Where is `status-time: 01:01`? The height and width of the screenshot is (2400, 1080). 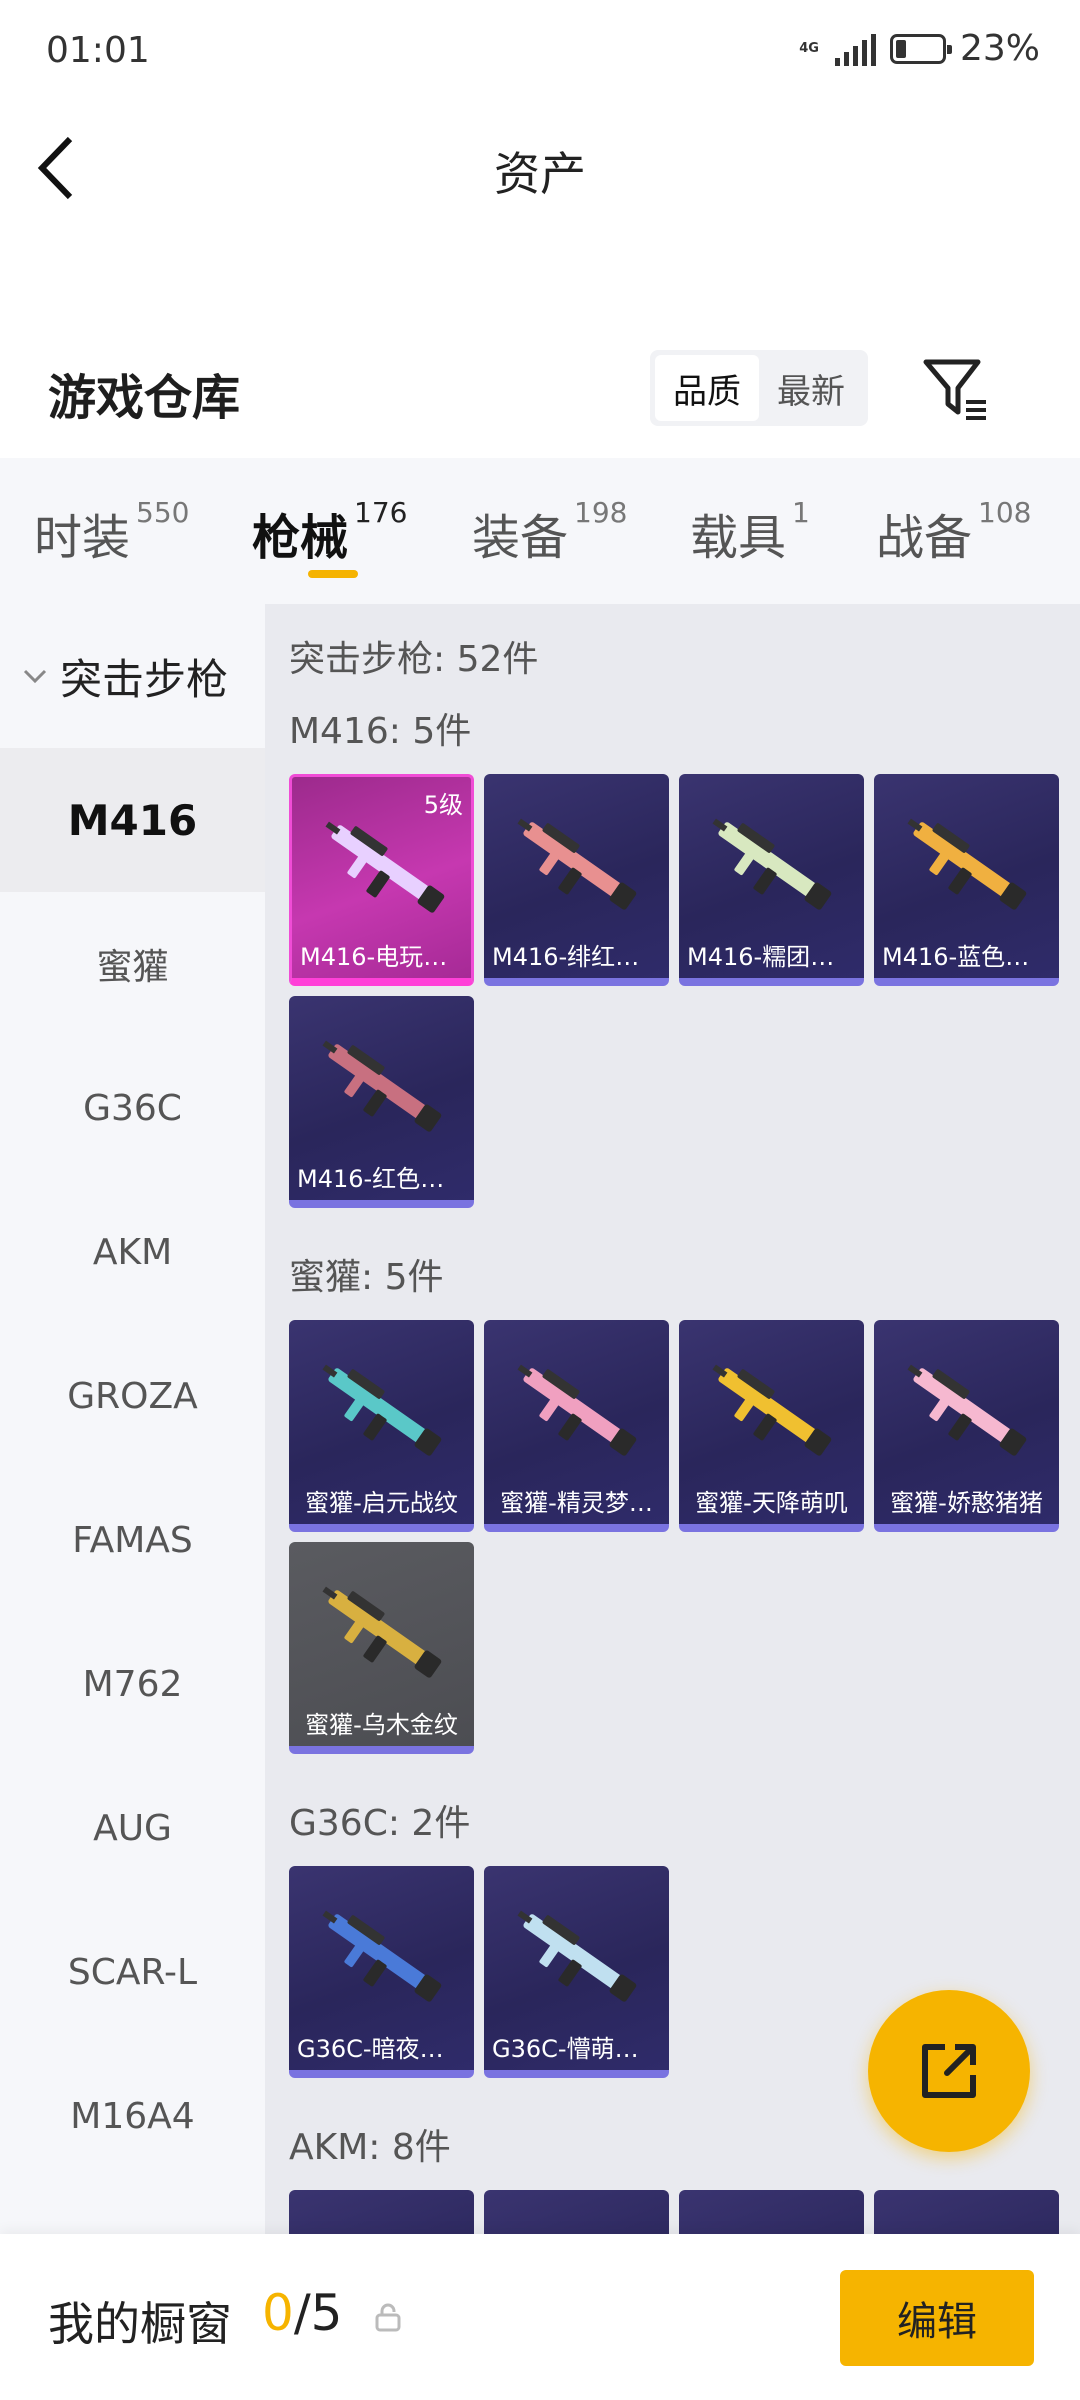
status-time: 01:01 is located at coordinates (98, 50).